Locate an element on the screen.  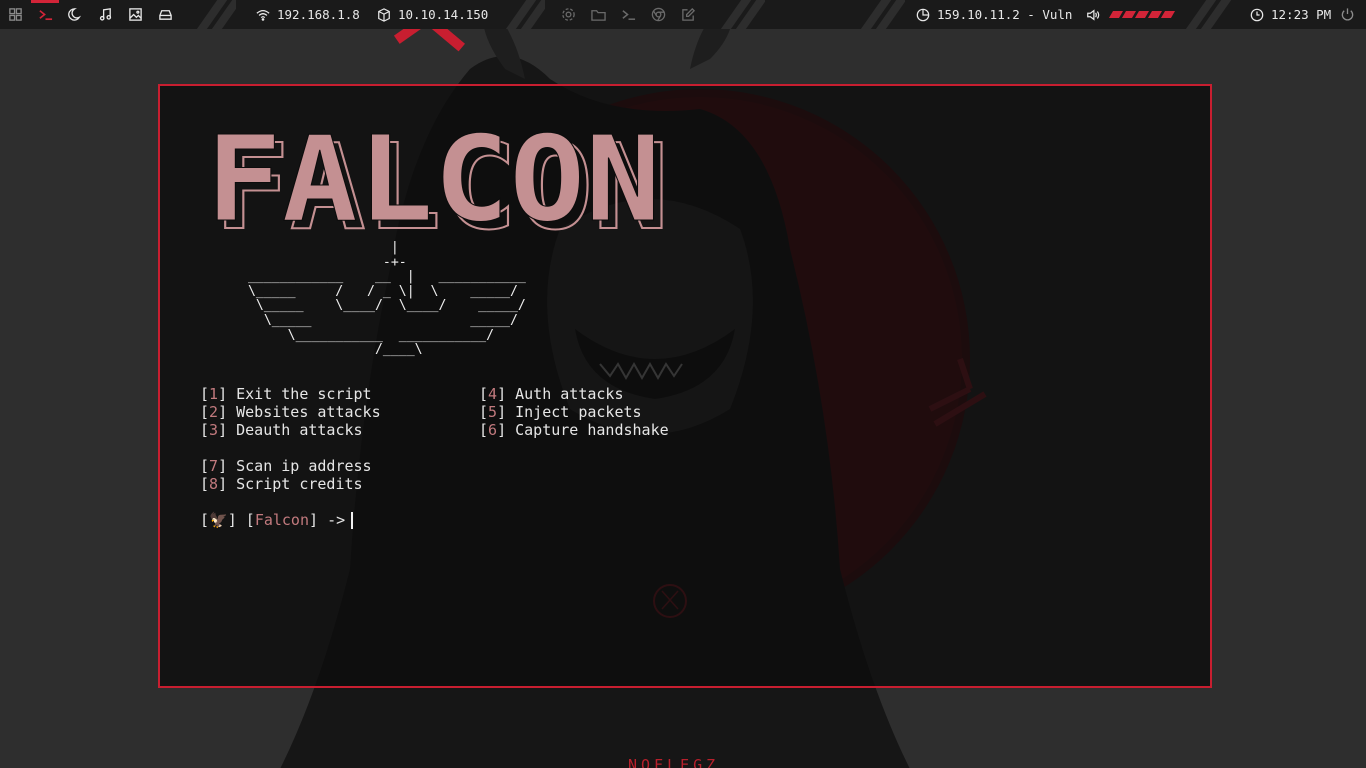
menu-option-label: Deauth attacks is located at coordinates (299, 430).